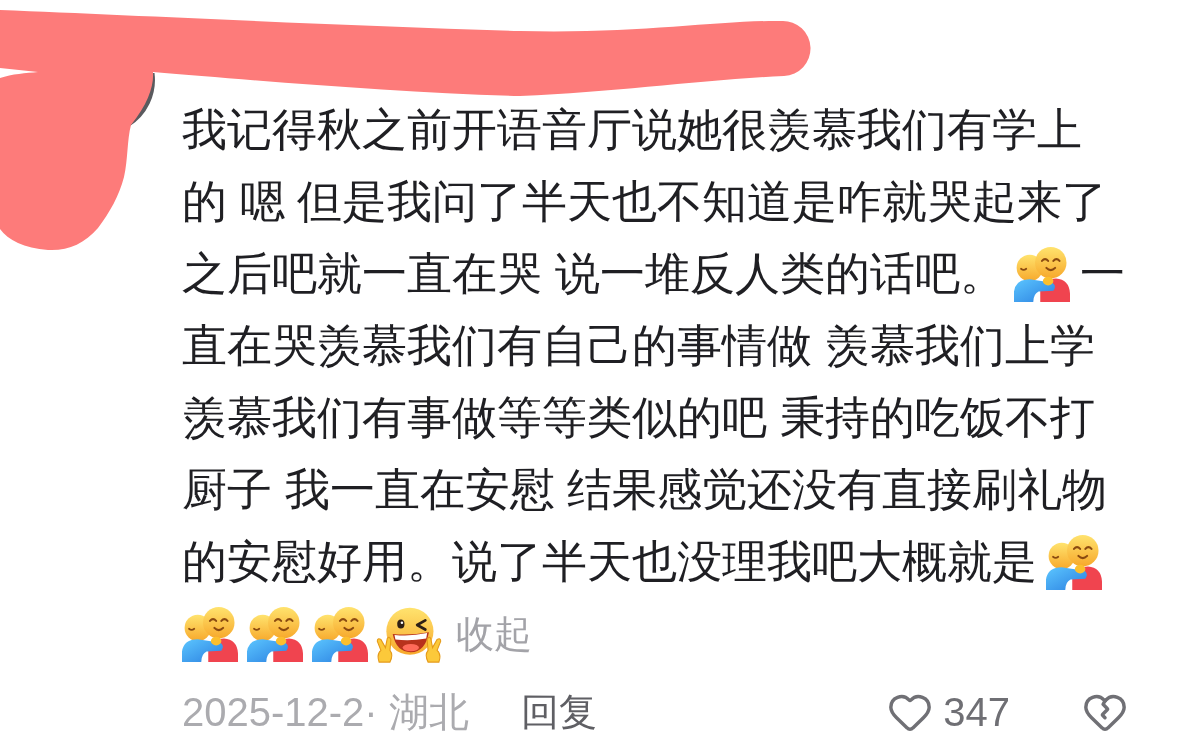 This screenshot has height=739, width=1179. Describe the element at coordinates (325, 712) in the screenshot. I see `comment-date-location: 2025-12-2· 湖北` at that location.